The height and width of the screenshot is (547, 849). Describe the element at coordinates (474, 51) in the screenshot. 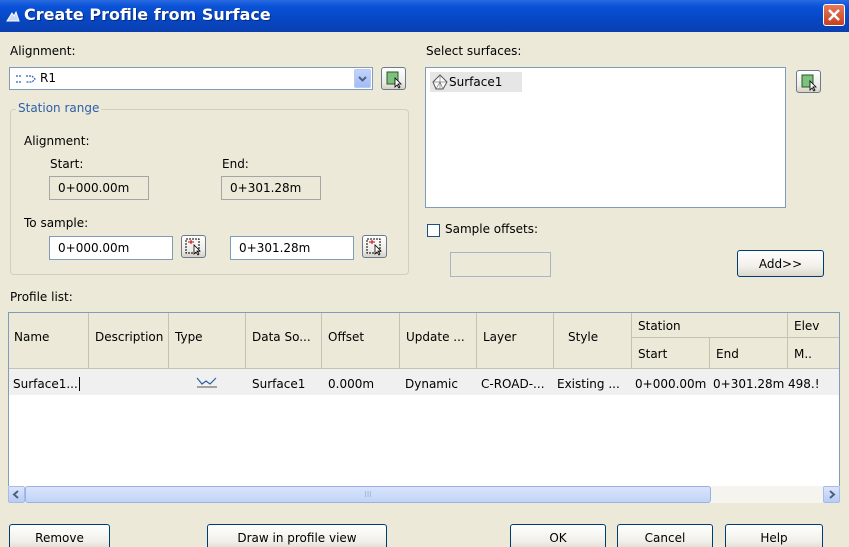

I see `select-surfaces-label: Select surfaces:` at that location.